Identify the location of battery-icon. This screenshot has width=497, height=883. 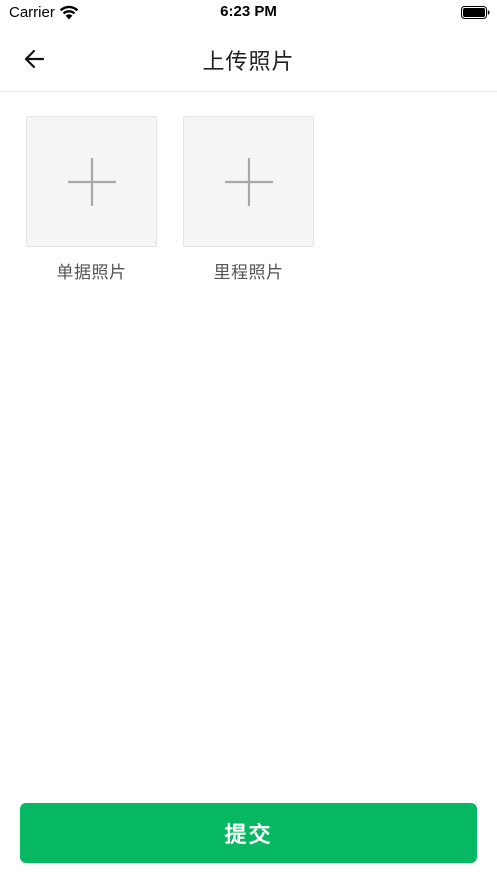
(475, 12).